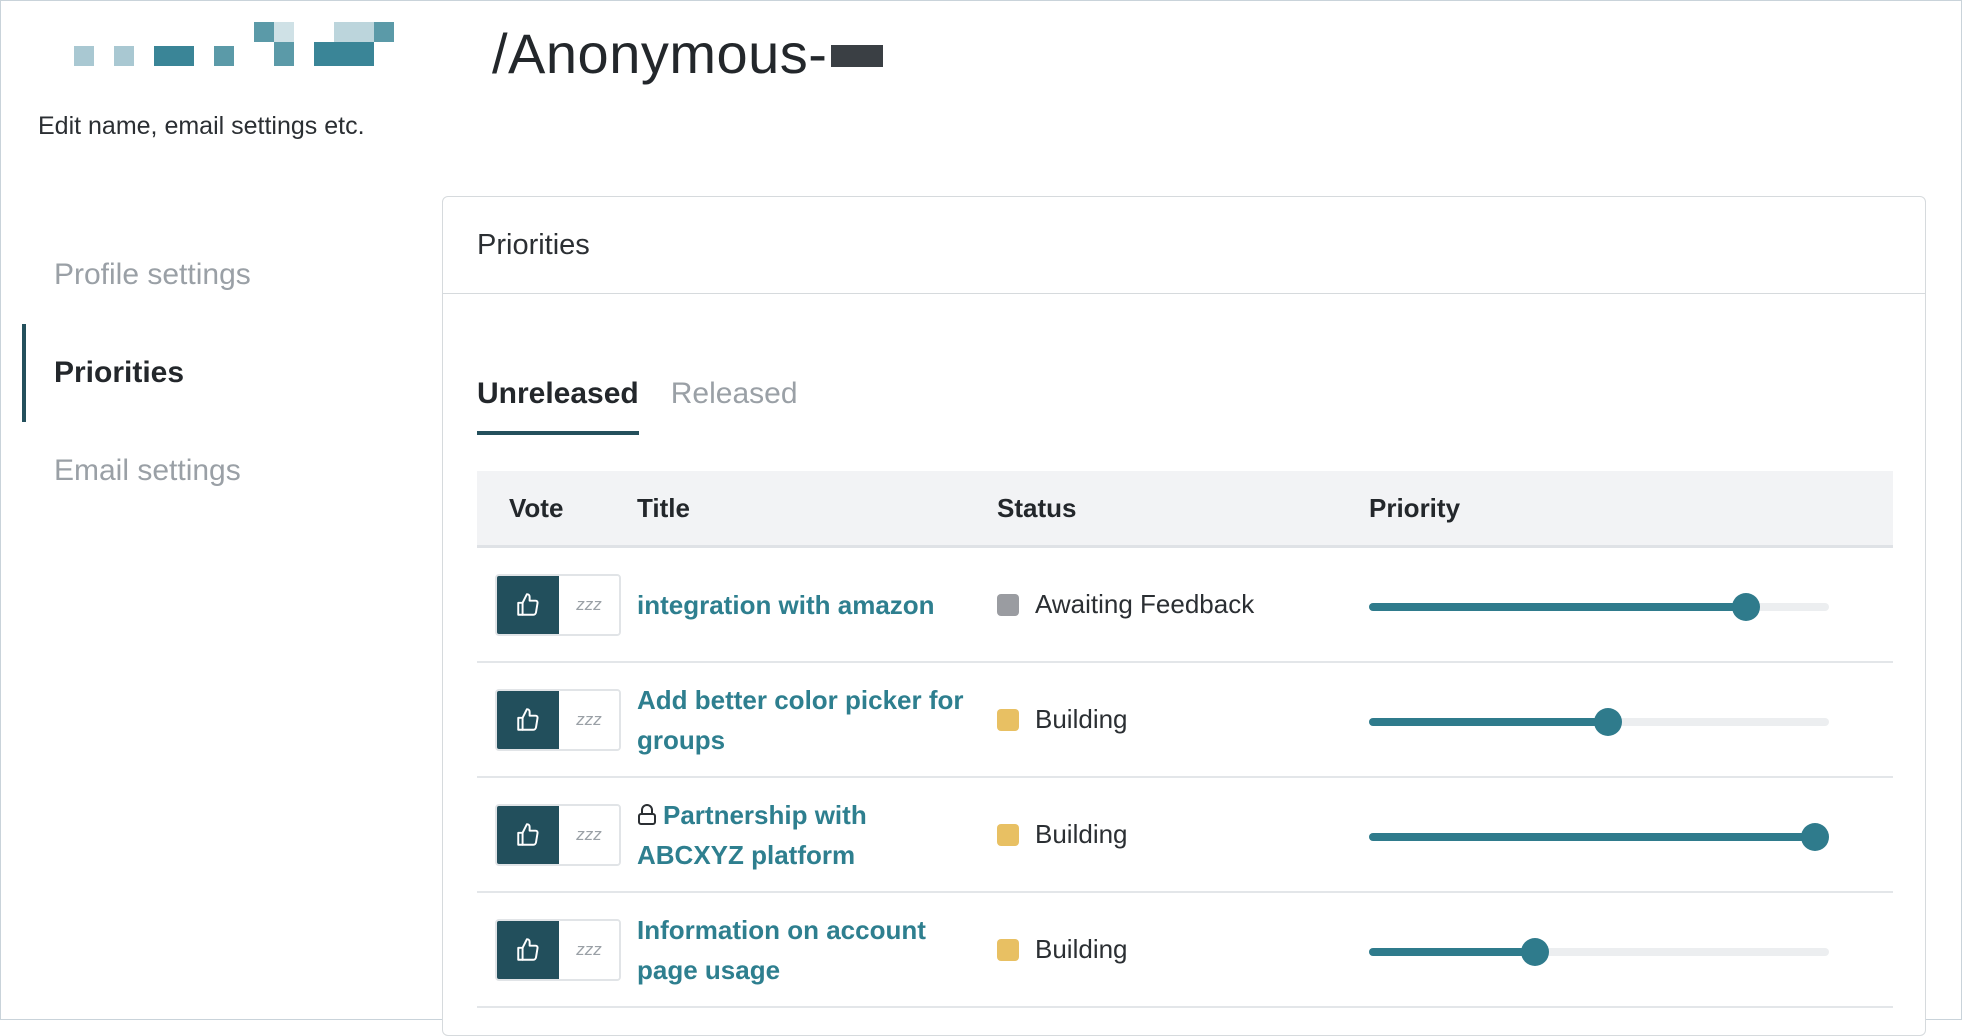 Image resolution: width=1964 pixels, height=1036 pixels. I want to click on table-header: Vote Title Status Priority, so click(1185, 509).